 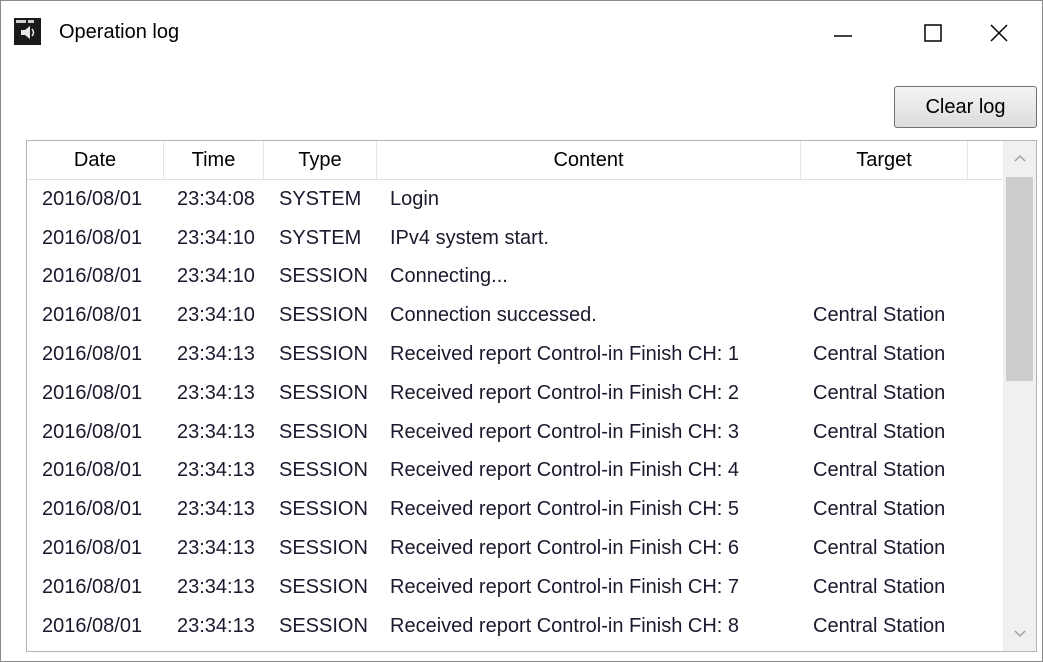 I want to click on column-header-target: Target, so click(x=884, y=160).